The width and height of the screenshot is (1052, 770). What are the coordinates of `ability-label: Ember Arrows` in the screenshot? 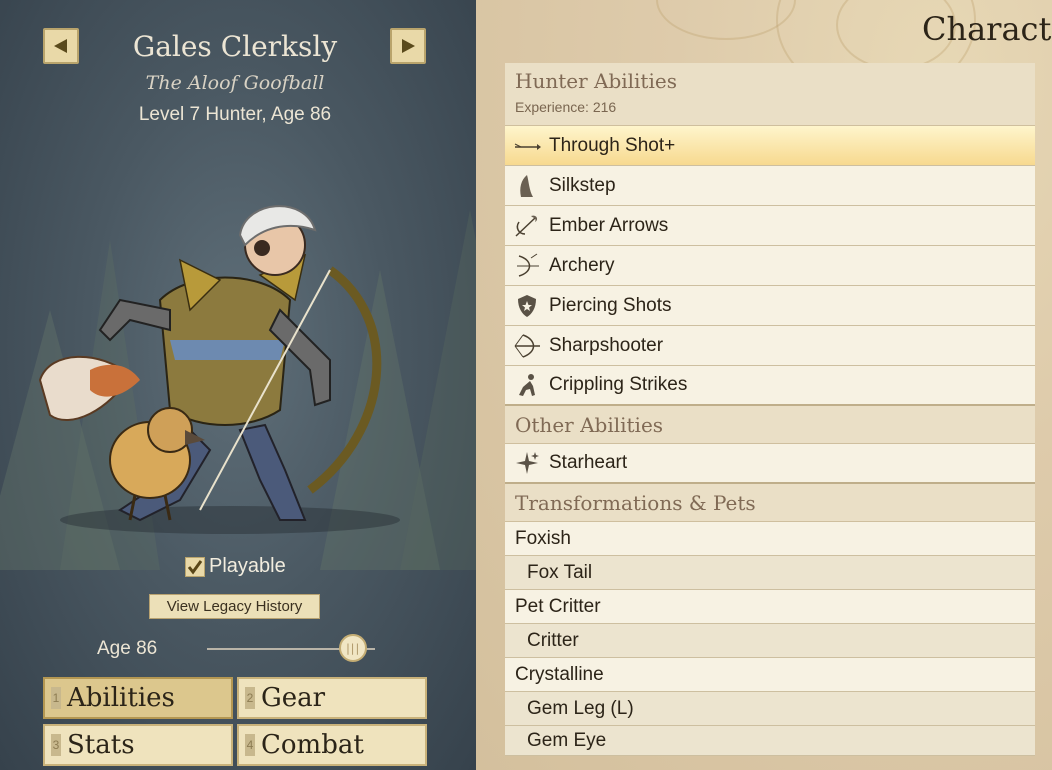 It's located at (609, 225).